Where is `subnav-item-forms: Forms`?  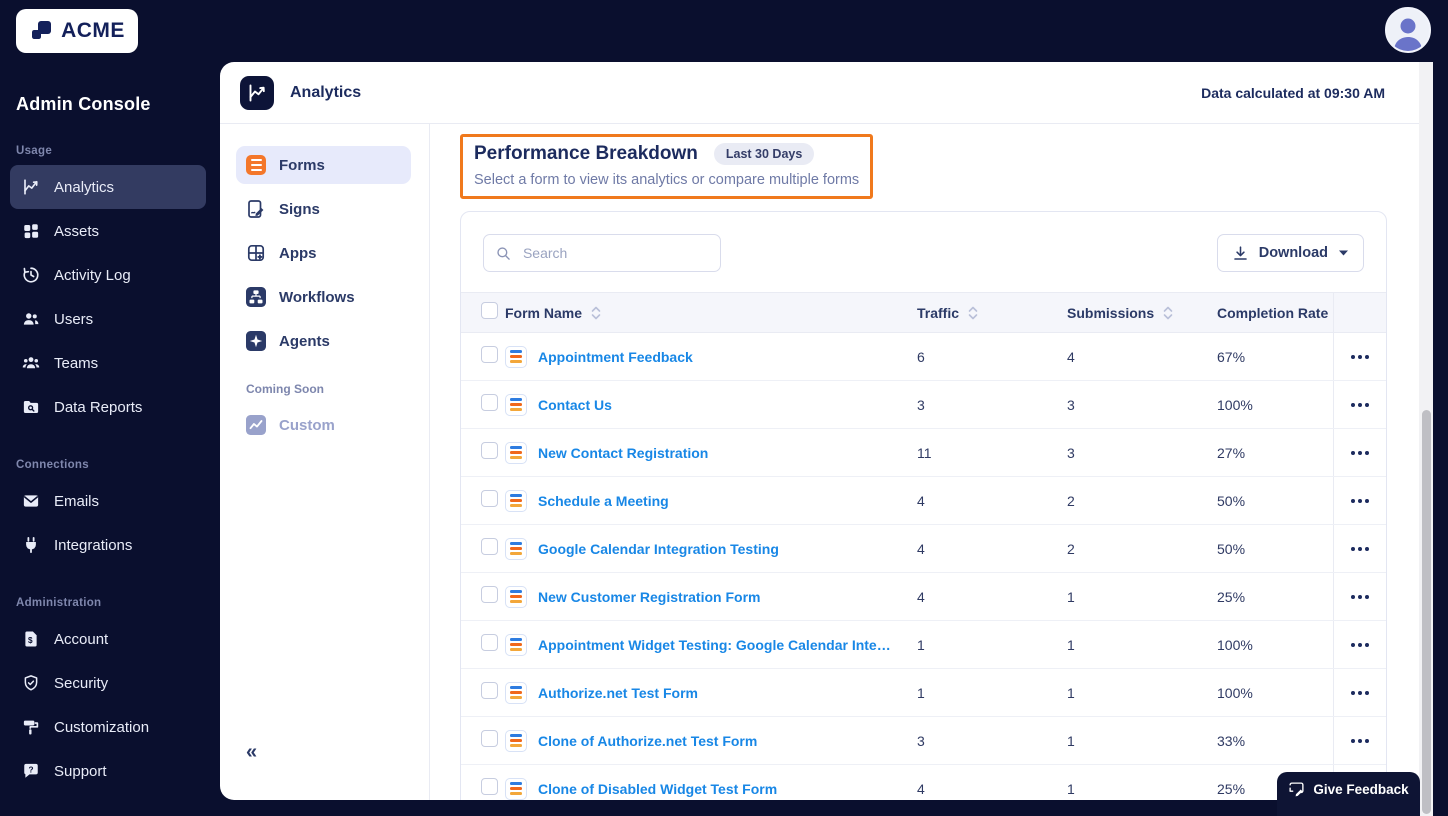 subnav-item-forms: Forms is located at coordinates (323, 165).